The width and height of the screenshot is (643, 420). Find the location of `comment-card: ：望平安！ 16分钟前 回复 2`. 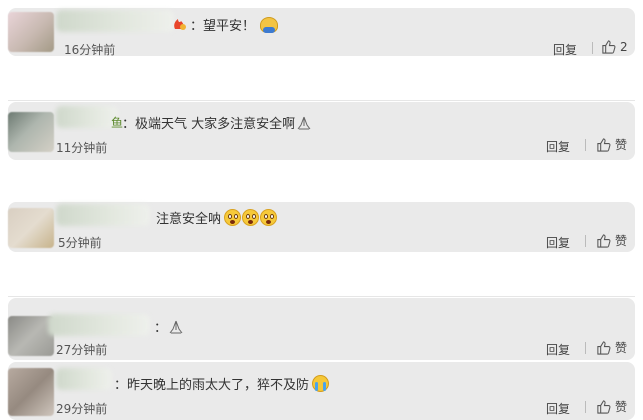

comment-card: ：望平安！ 16分钟前 回复 2 is located at coordinates (321, 33).